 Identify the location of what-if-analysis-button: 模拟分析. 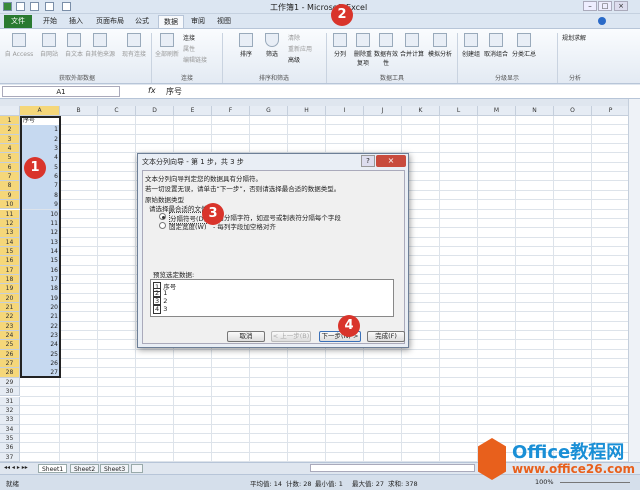
(440, 45).